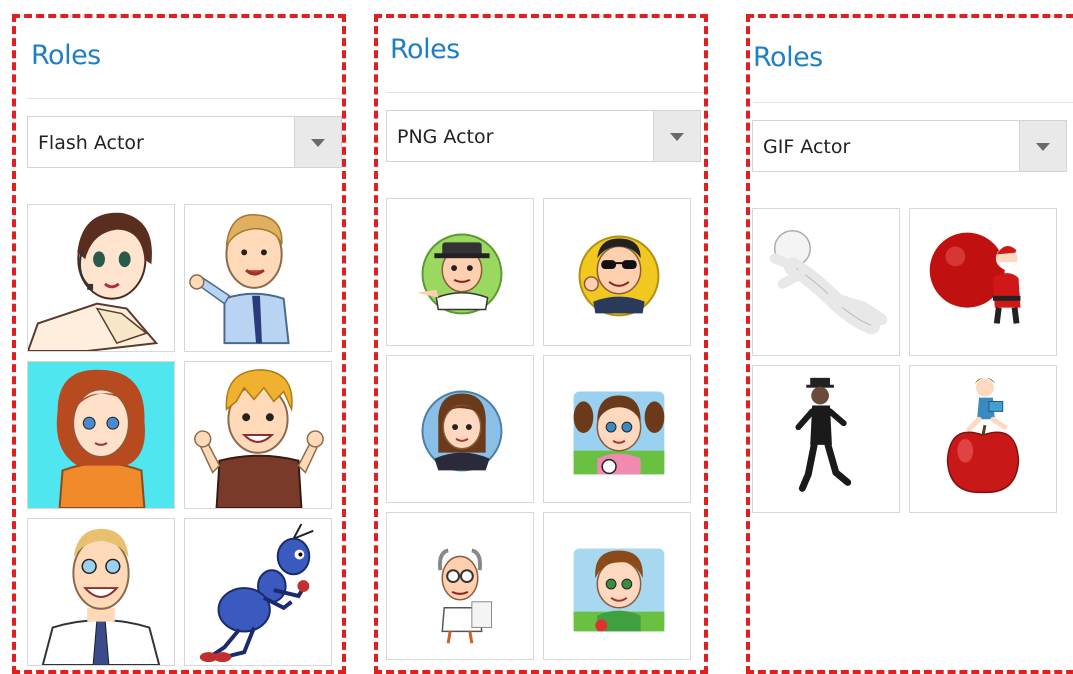  I want to click on walking-blue-ant-icon, so click(256, 593).